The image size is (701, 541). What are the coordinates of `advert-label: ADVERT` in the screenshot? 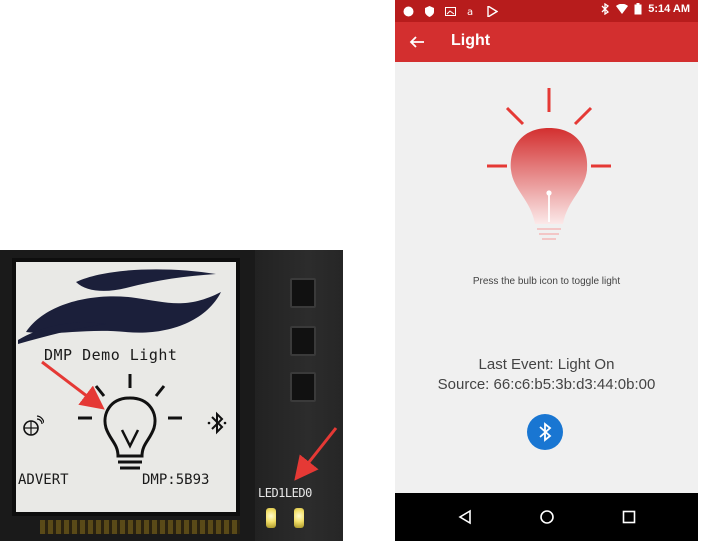 It's located at (43, 480).